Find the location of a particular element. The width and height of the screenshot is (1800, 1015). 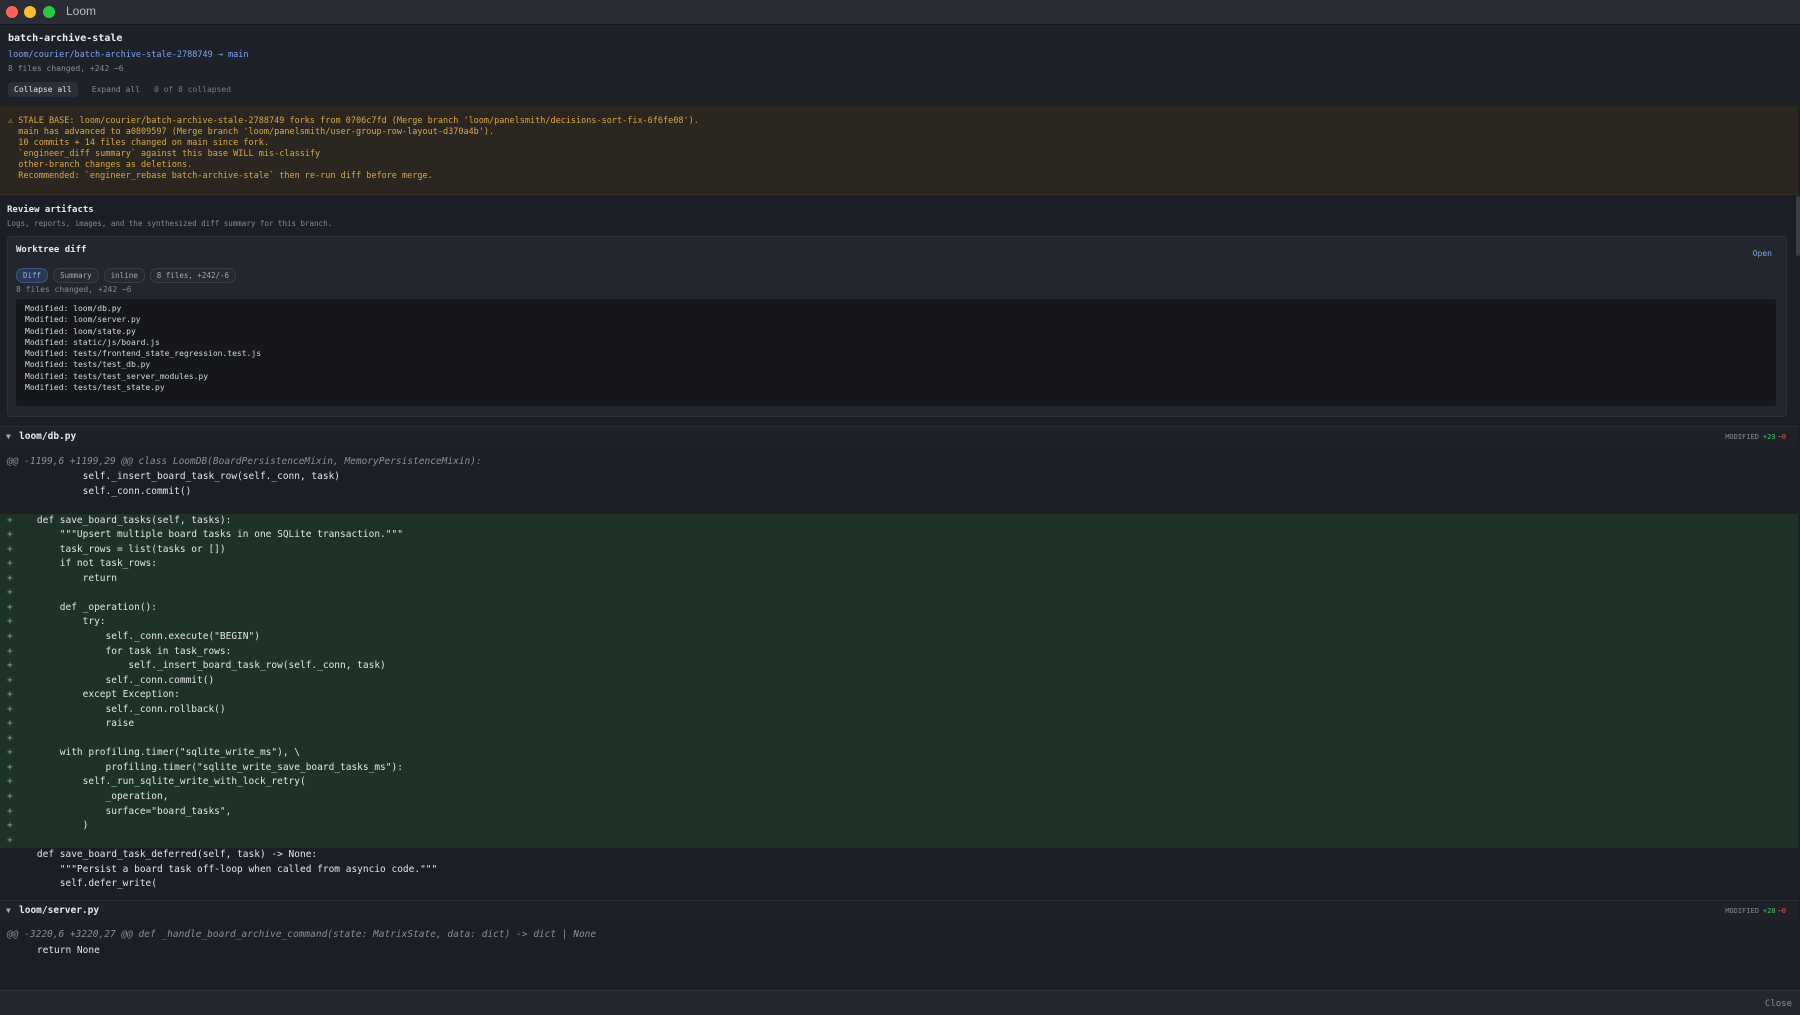

file-stat: MODIFIED +28 −0 is located at coordinates (1755, 911).